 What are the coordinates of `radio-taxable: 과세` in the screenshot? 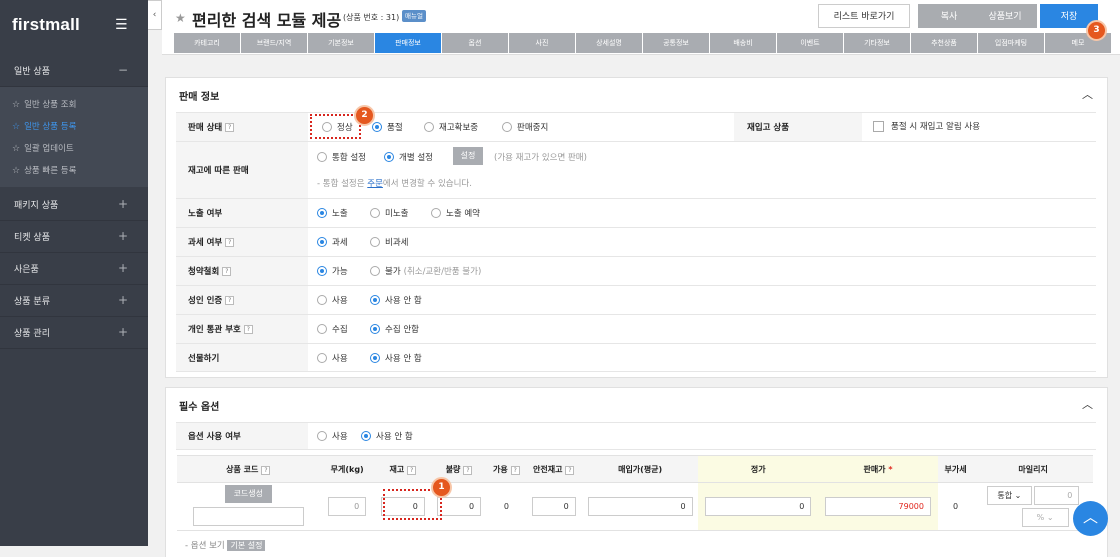 It's located at (332, 242).